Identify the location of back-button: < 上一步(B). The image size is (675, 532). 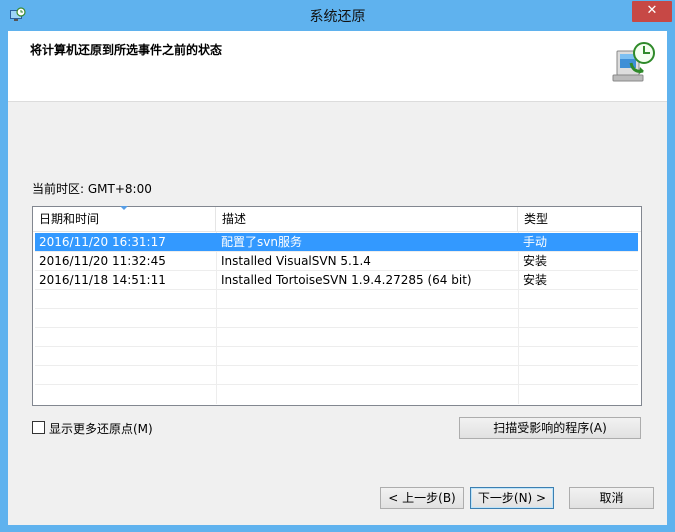
(422, 498).